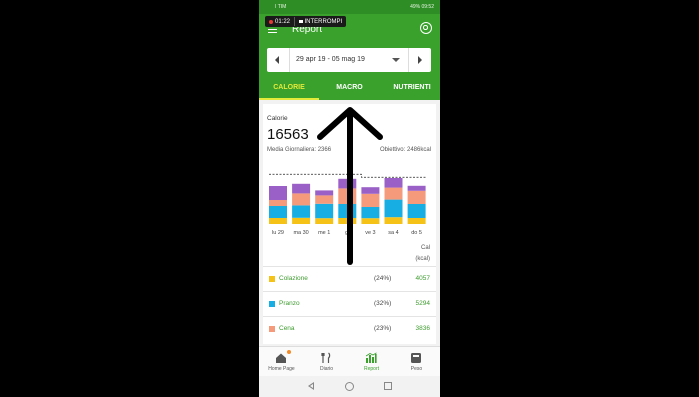 The width and height of the screenshot is (699, 397). What do you see at coordinates (388, 386) in the screenshot?
I see `system-recents-icon` at bounding box center [388, 386].